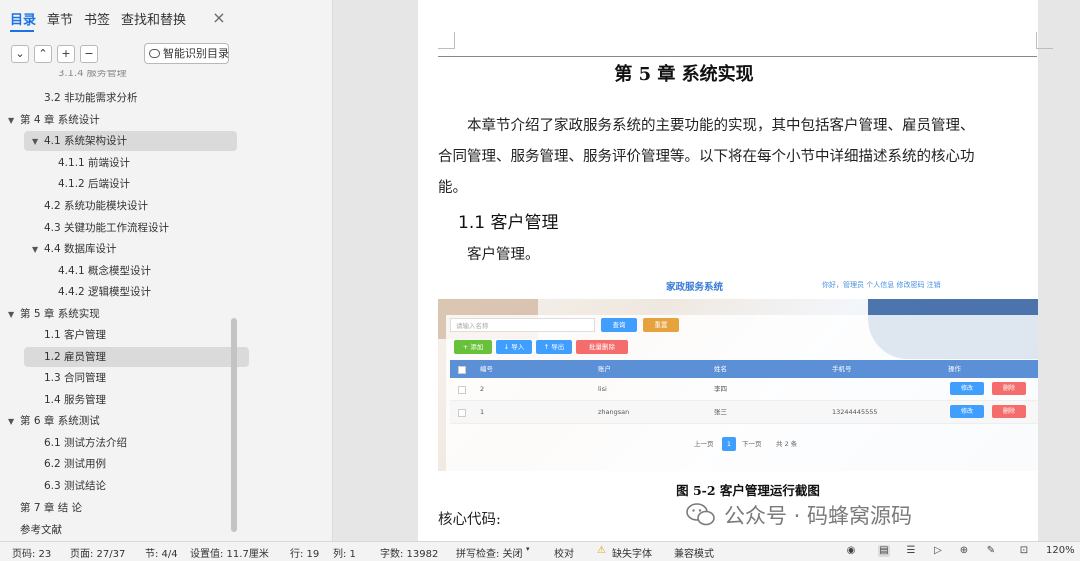 This screenshot has height=561, width=1080. What do you see at coordinates (80, 249) in the screenshot?
I see `toc-item-label: 4.4 数据库设计` at bounding box center [80, 249].